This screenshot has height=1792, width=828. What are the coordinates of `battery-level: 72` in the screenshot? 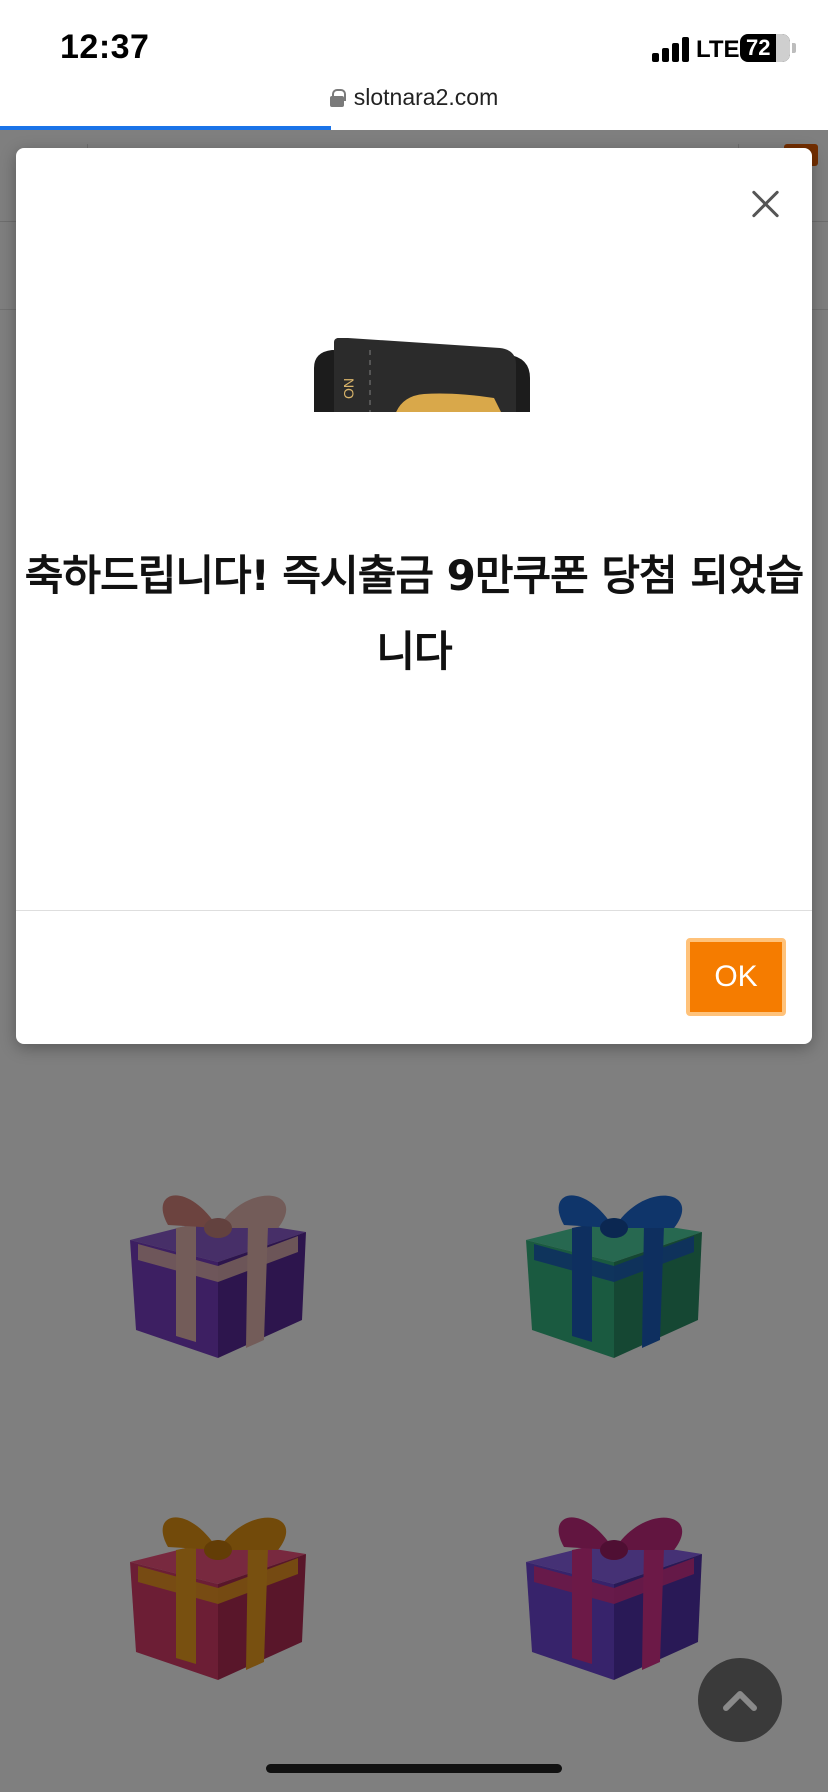 It's located at (758, 47).